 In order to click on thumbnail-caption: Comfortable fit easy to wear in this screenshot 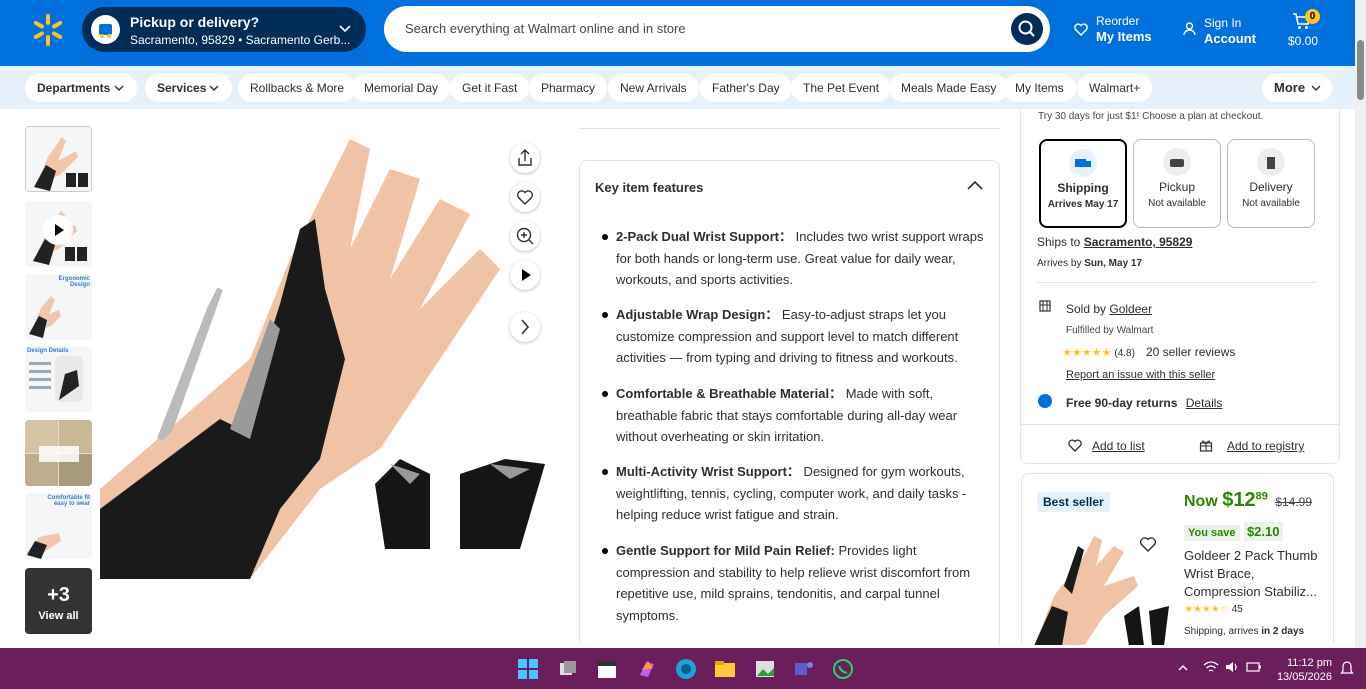, I will do `click(68, 501)`.